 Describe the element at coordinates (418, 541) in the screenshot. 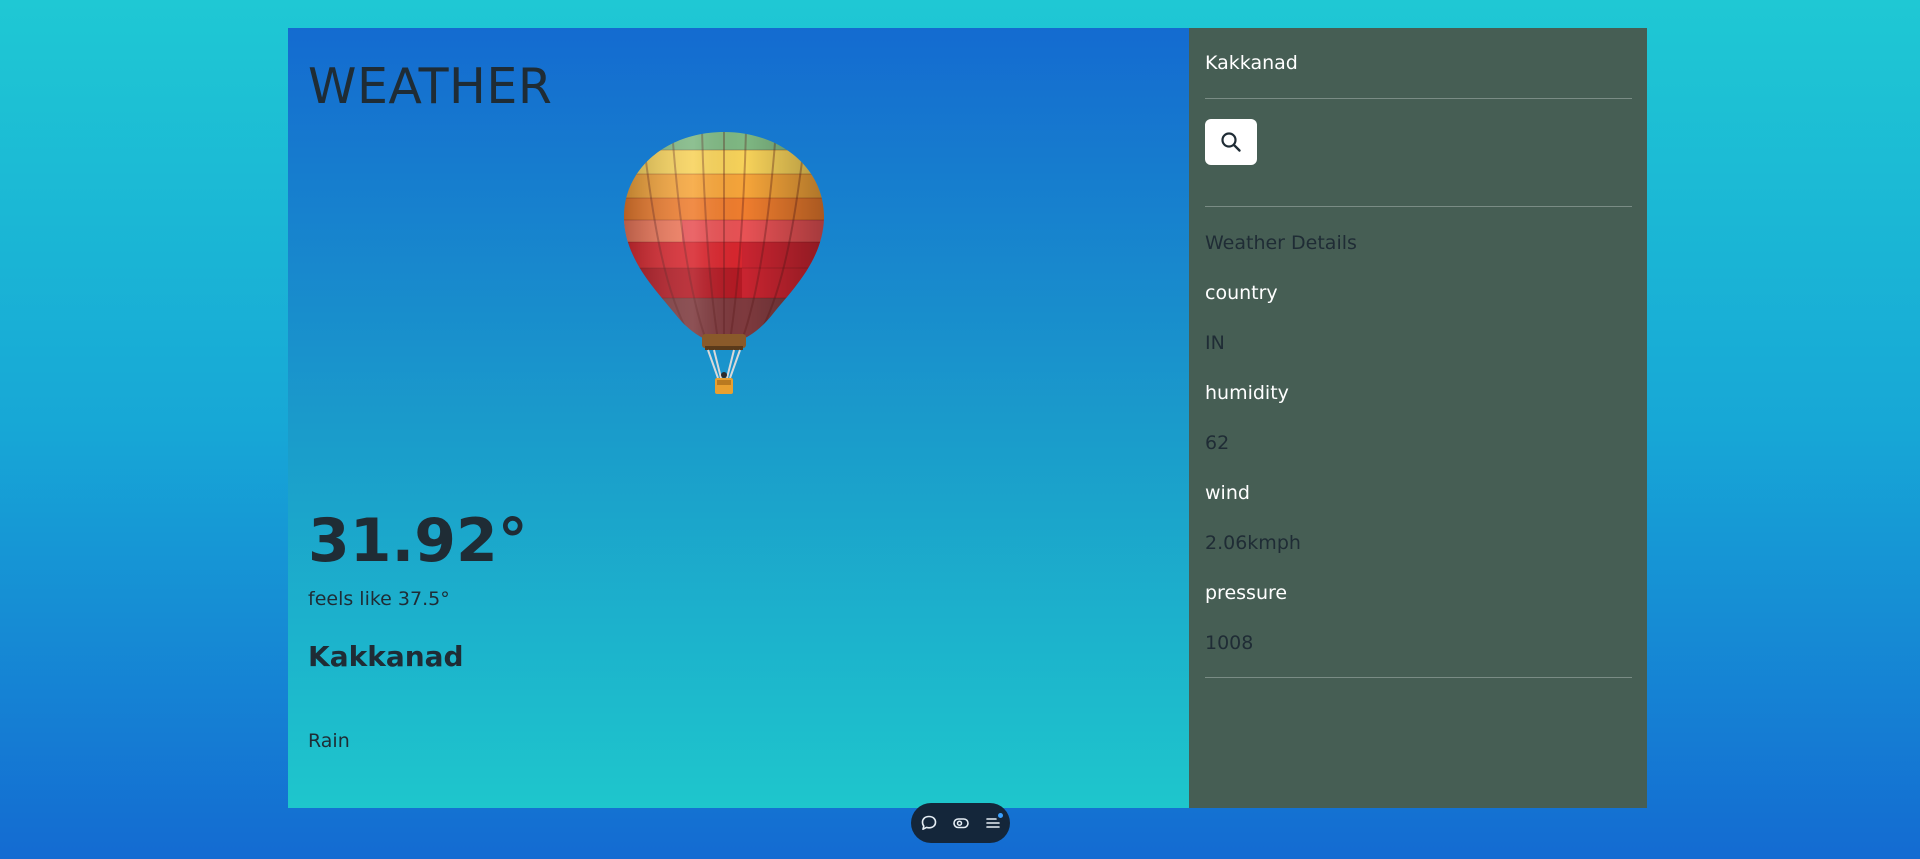

I see `temperature: 31.92°` at that location.